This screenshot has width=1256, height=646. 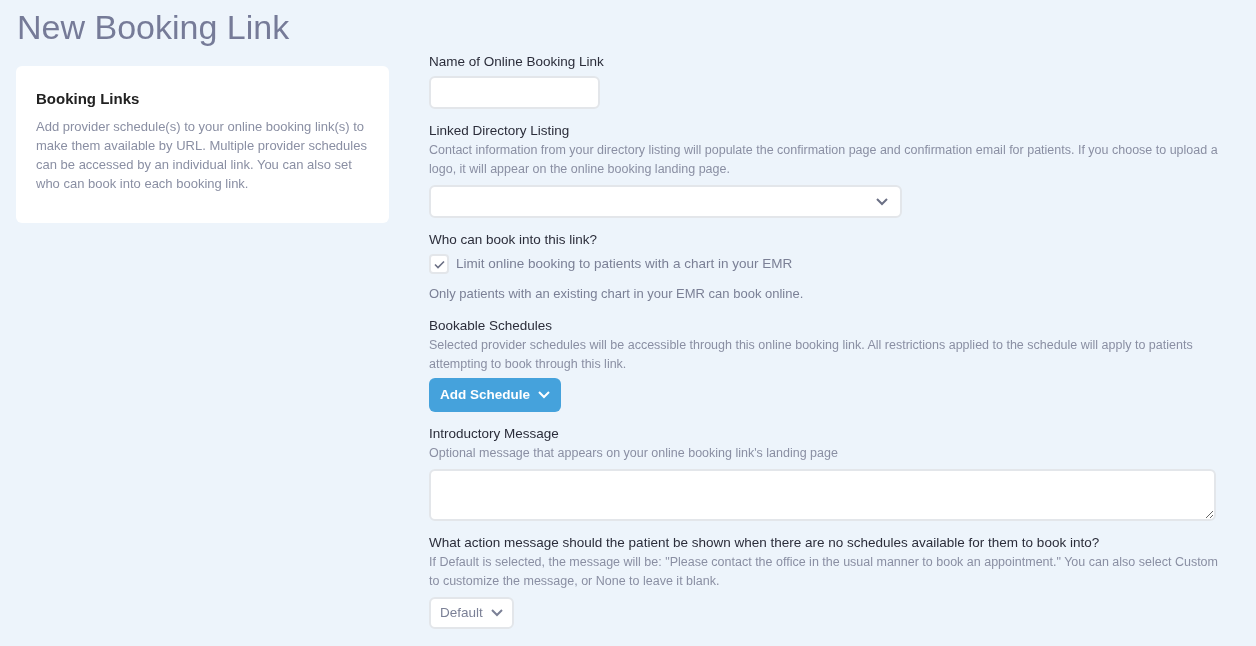 What do you see at coordinates (824, 571) in the screenshot?
I see `help-text: If Default is selected, the message will be: "Please contact the office in the usual manner to book an appointment." You can also select Custom to customize the message, or None to leave it blank.` at bounding box center [824, 571].